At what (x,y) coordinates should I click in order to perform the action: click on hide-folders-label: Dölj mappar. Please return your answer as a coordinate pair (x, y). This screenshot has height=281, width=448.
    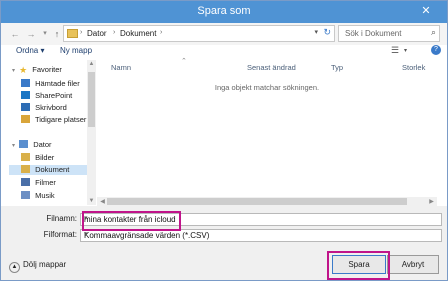
    Looking at the image, I should click on (45, 264).